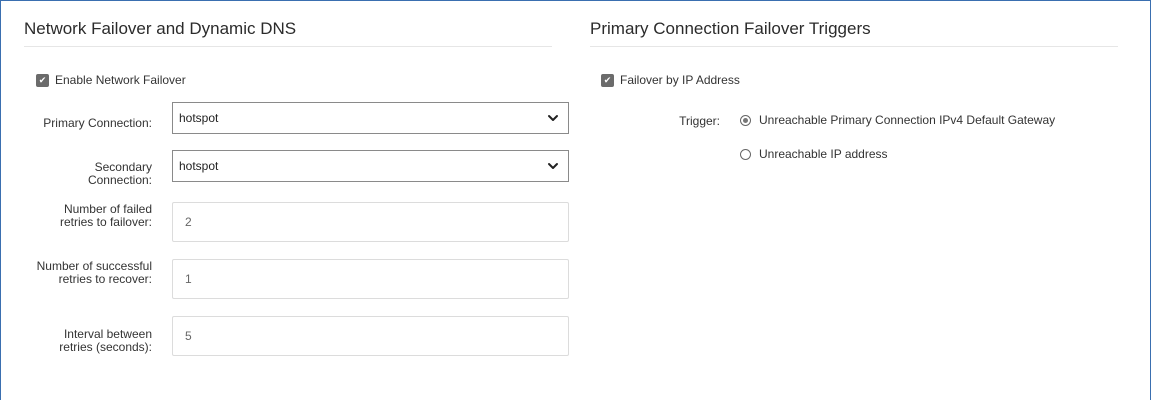  What do you see at coordinates (370, 279) in the screenshot?
I see `successful-retries-input: 1` at bounding box center [370, 279].